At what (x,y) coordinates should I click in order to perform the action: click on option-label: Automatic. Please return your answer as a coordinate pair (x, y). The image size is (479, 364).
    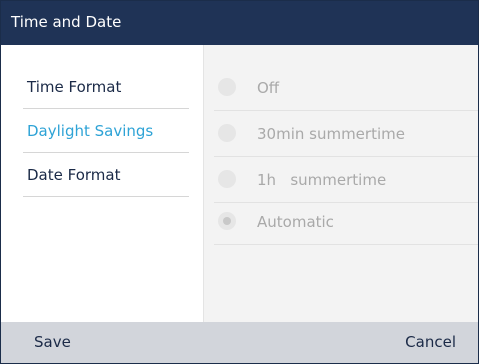
    Looking at the image, I should click on (295, 222).